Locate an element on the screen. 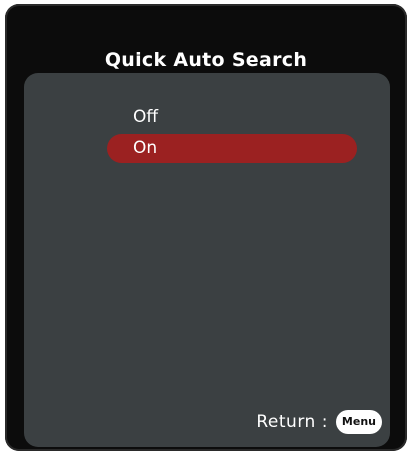  option-on: On is located at coordinates (232, 148).